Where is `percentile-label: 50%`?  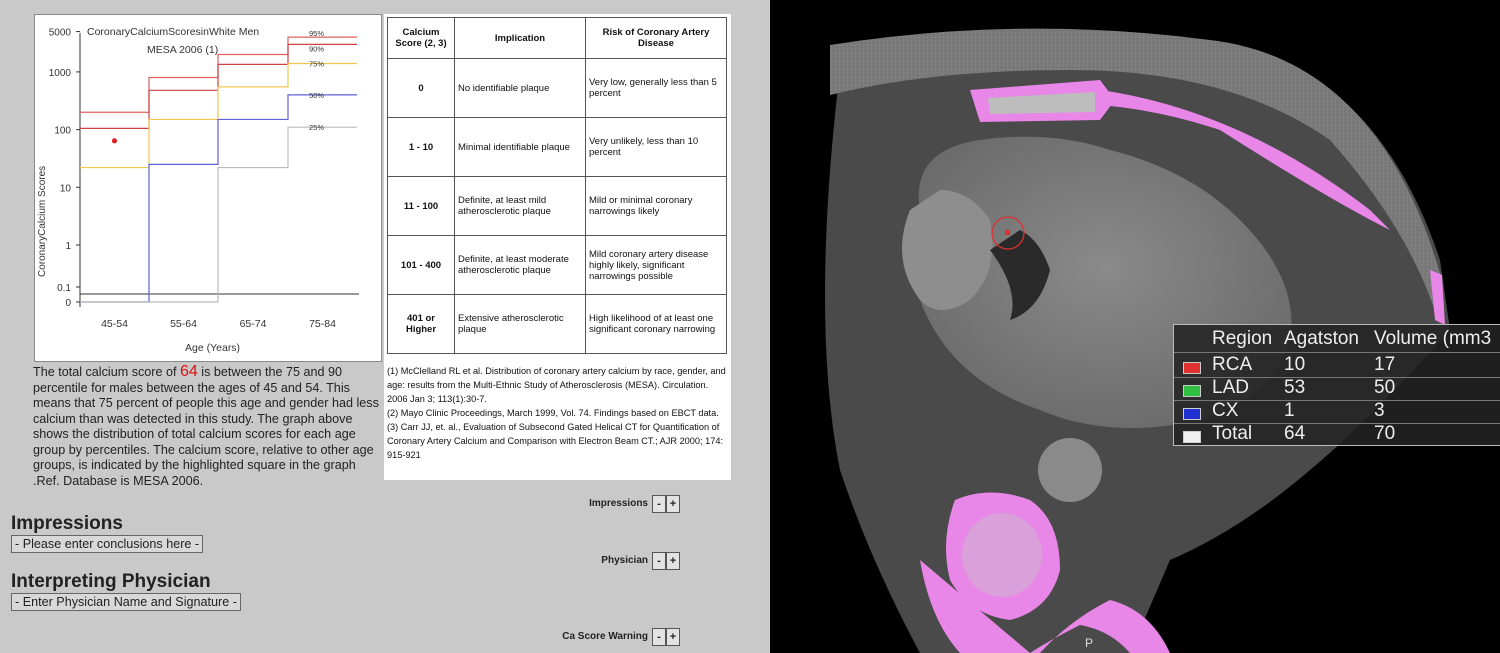 percentile-label: 50% is located at coordinates (316, 95).